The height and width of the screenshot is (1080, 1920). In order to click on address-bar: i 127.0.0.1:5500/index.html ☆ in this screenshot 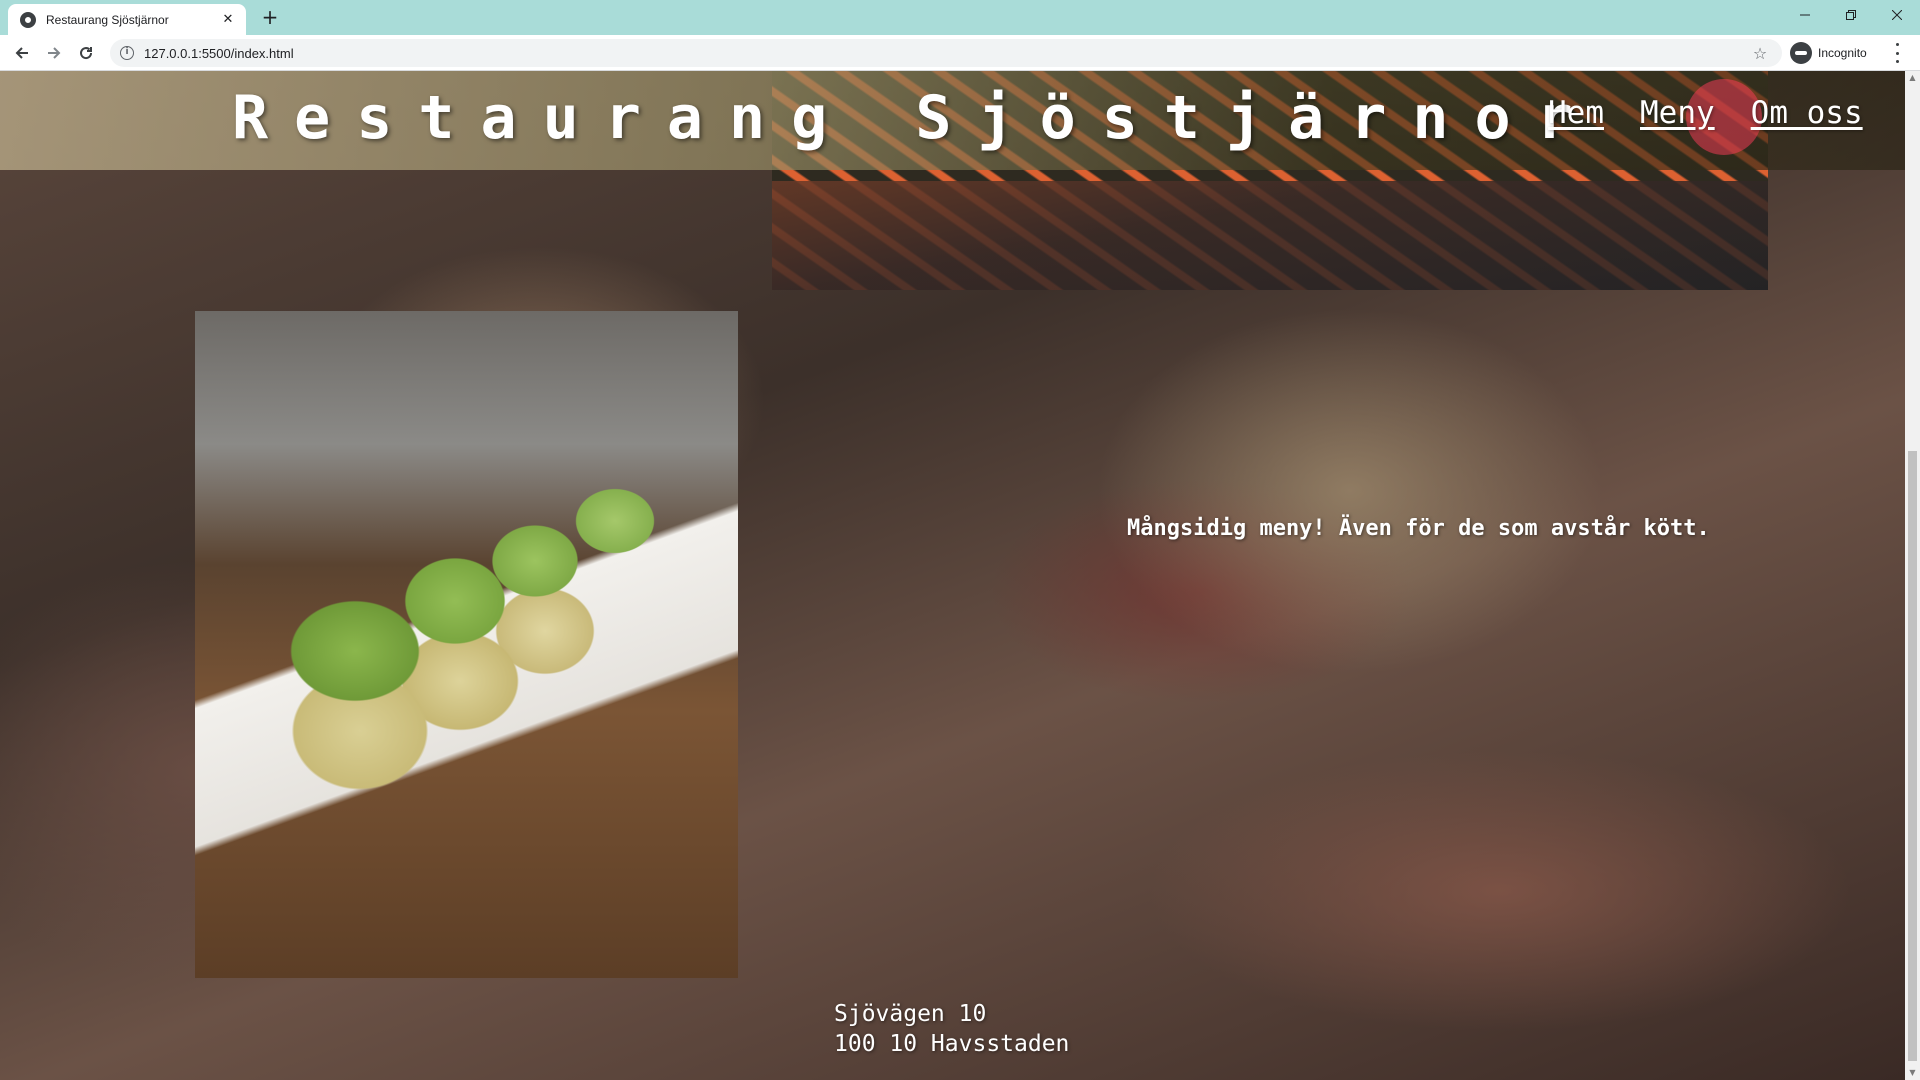, I will do `click(946, 53)`.